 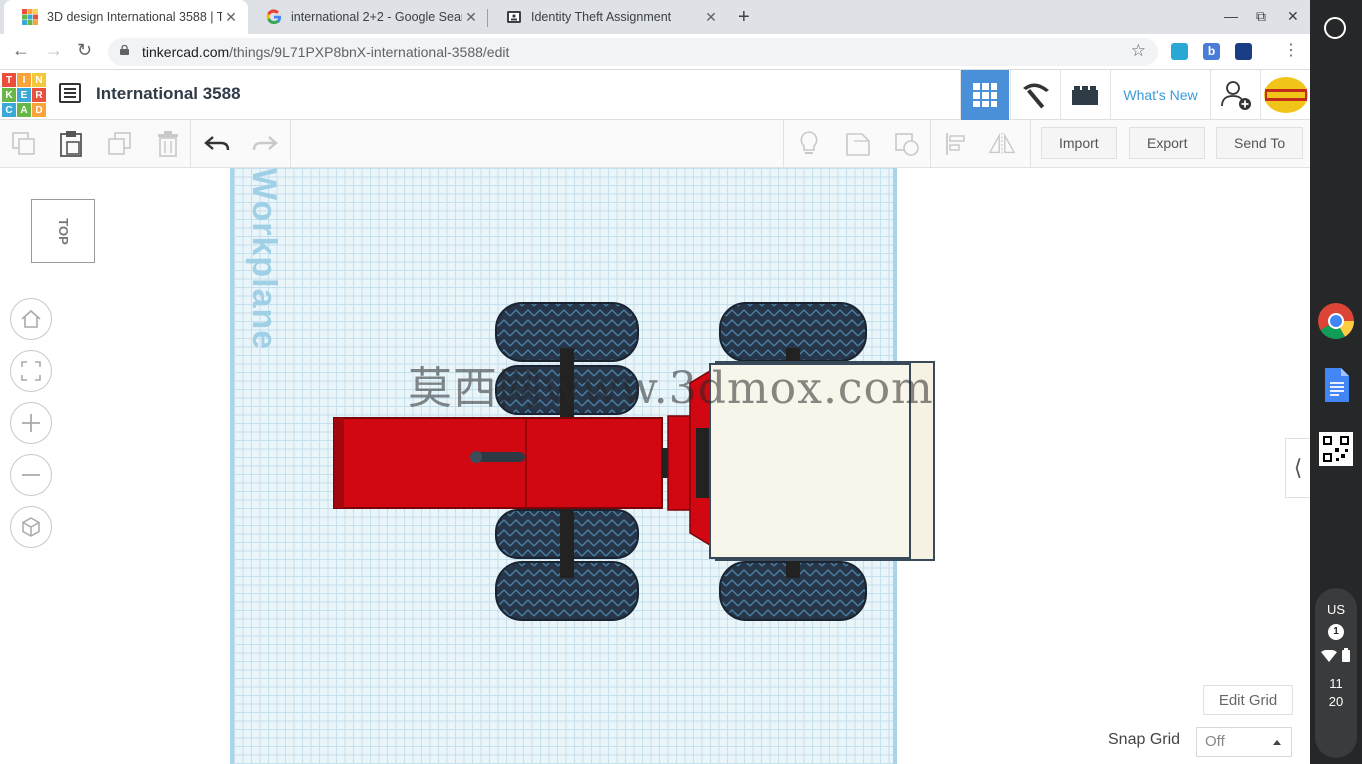 I want to click on minus-icon, so click(x=31, y=475).